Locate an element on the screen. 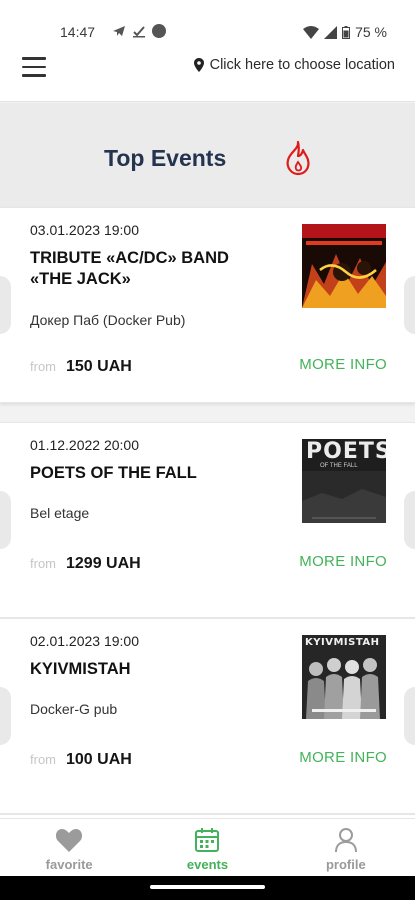 The width and height of the screenshot is (415, 900). event-venue: Docker-G pub is located at coordinates (74, 709).